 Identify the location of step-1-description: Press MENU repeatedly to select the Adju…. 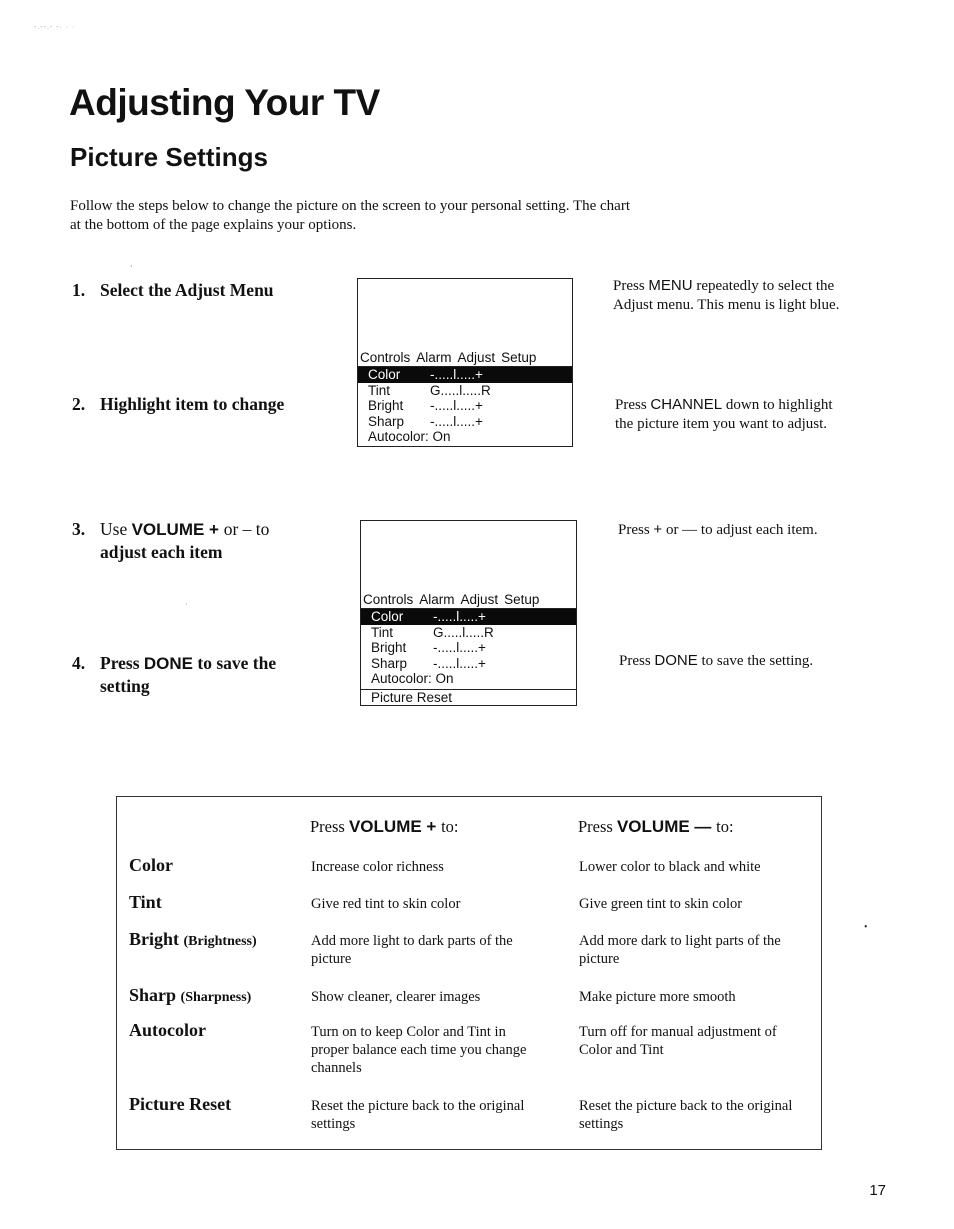
(726, 295).